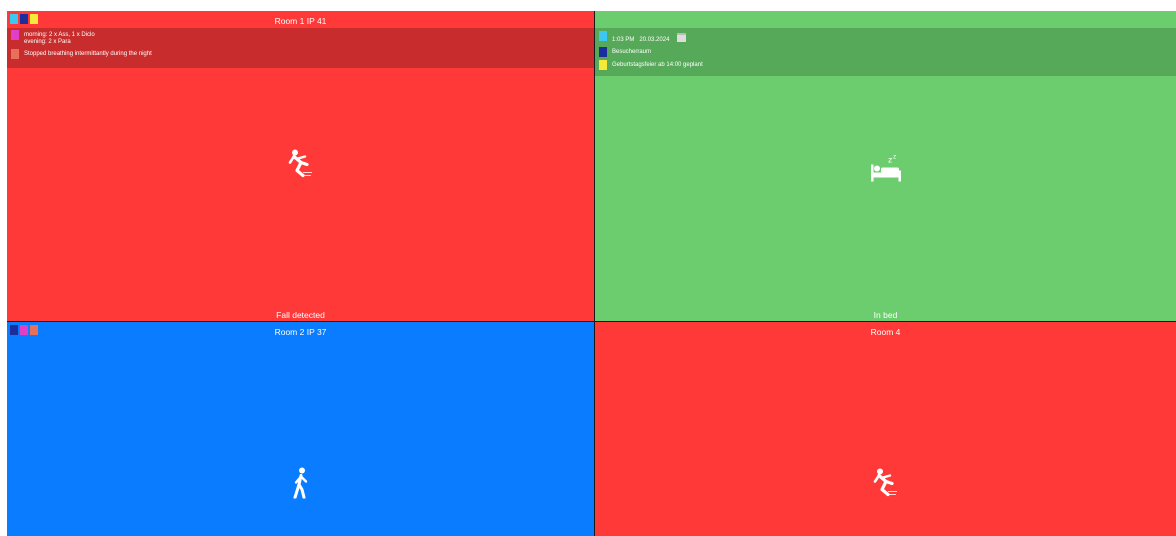 This screenshot has height=536, width=1176. I want to click on status-label: In bed, so click(885, 315).